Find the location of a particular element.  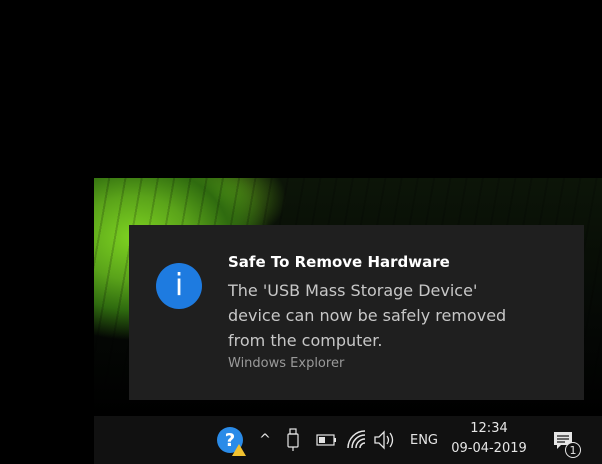

info-icon: i is located at coordinates (179, 286).